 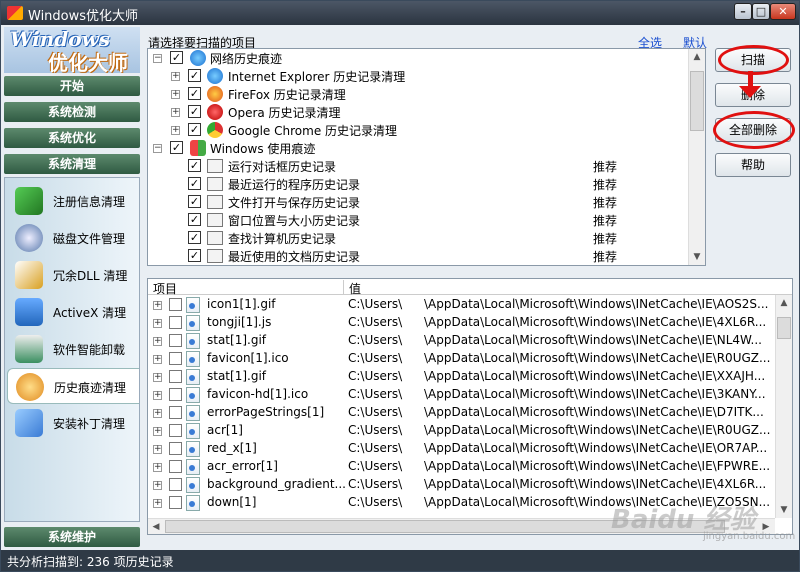 What do you see at coordinates (696, 157) in the screenshot?
I see `tree-scrollbar: ▲ ▼` at bounding box center [696, 157].